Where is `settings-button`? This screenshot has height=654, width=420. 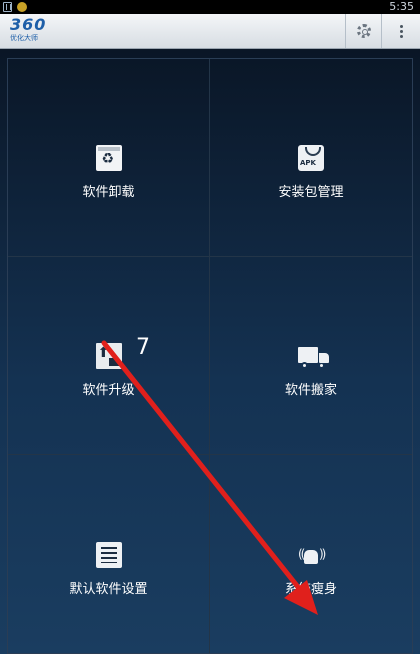 settings-button is located at coordinates (363, 31).